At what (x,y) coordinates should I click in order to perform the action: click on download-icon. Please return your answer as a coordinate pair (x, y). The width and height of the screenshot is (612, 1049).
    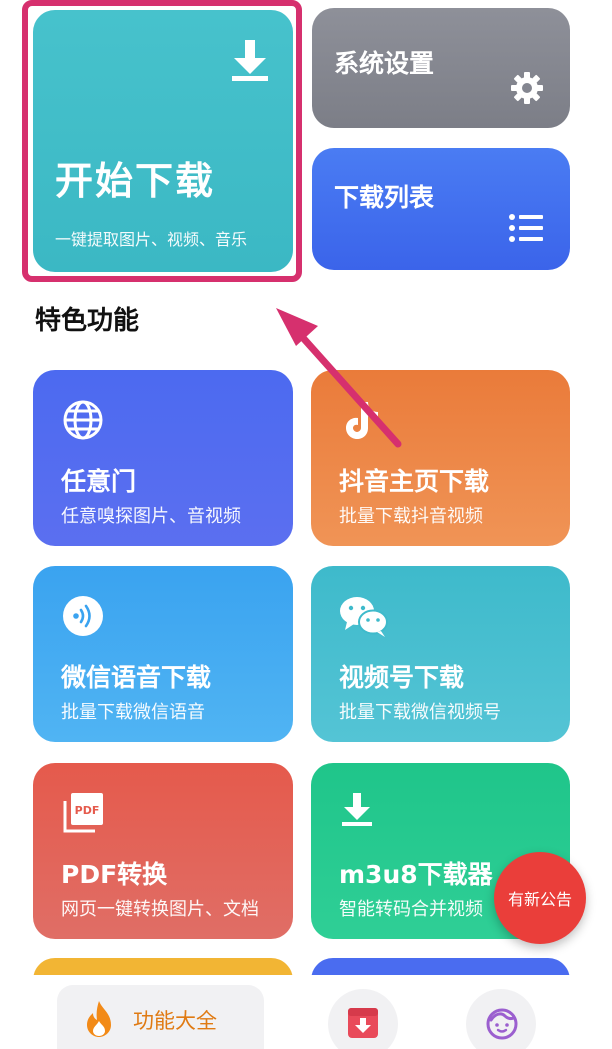
    Looking at the image, I should click on (357, 812).